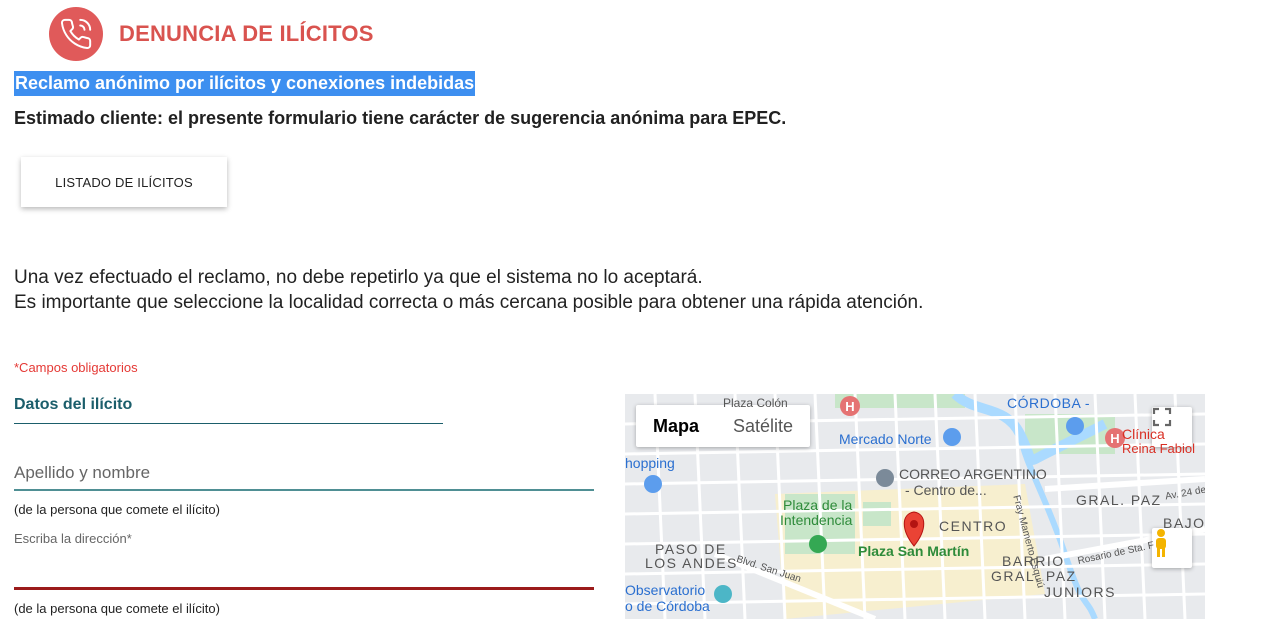 Image resolution: width=1280 pixels, height=619 pixels. What do you see at coordinates (914, 551) in the screenshot?
I see `map-label: Plaza San Martín` at bounding box center [914, 551].